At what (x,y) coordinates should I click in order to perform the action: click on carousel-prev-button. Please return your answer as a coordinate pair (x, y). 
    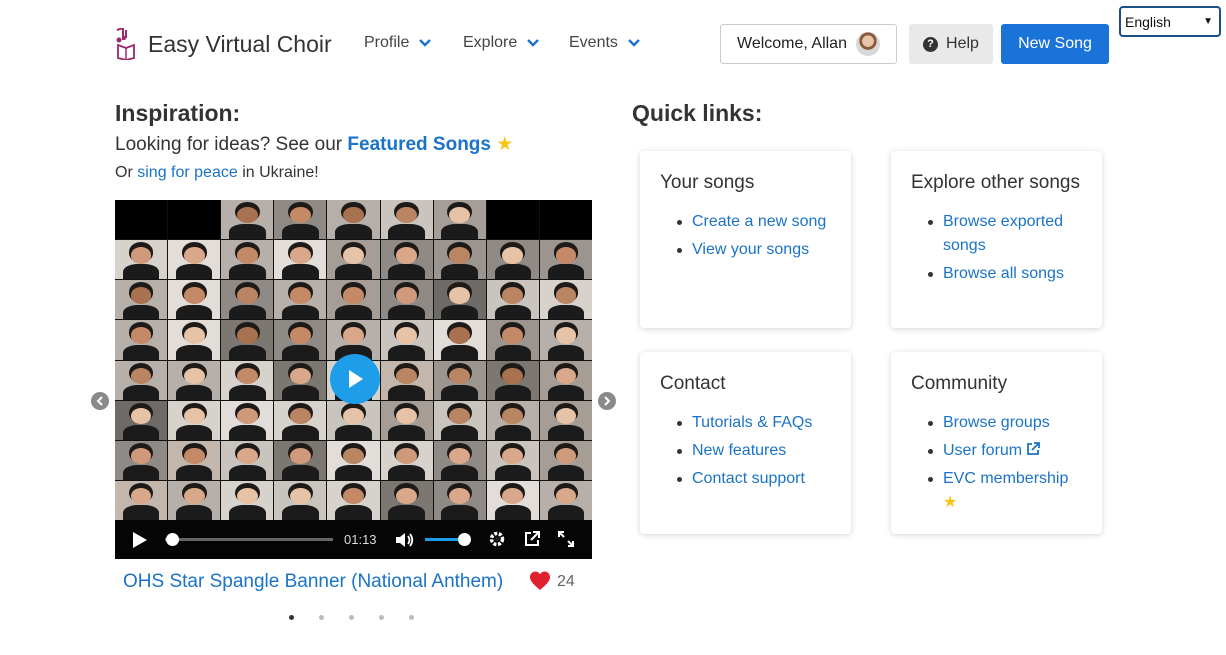
    Looking at the image, I should click on (100, 401).